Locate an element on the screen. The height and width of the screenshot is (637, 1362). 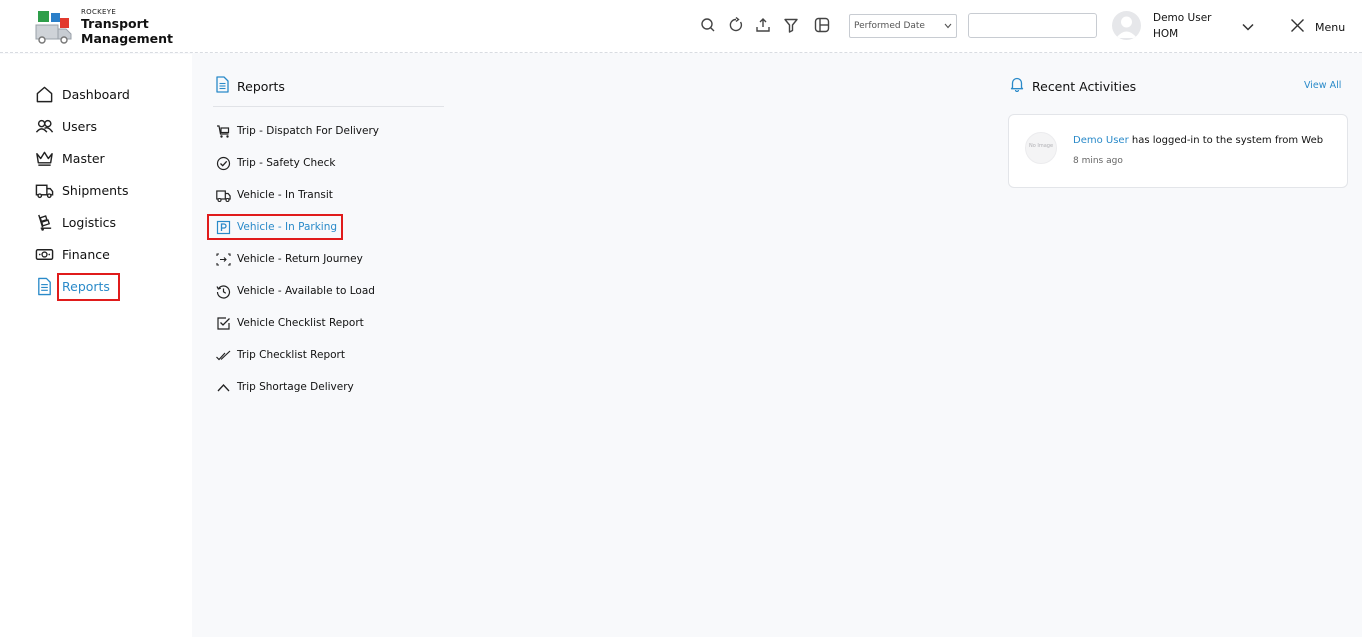
activity-time: 8 mins ago is located at coordinates (1098, 161).